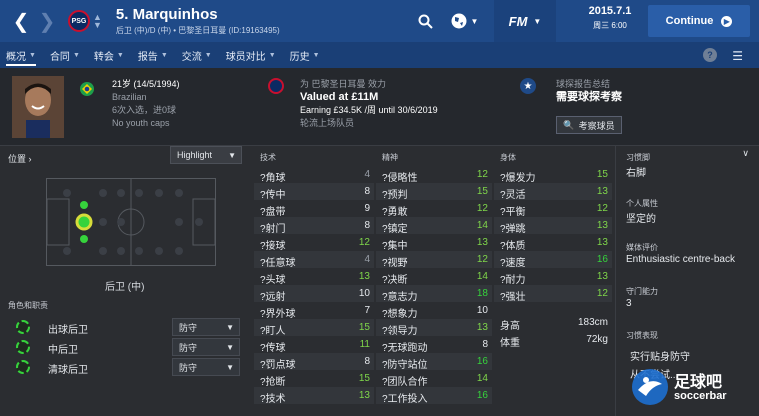 The height and width of the screenshot is (416, 759). I want to click on club-badge-icon: PSG, so click(79, 21).